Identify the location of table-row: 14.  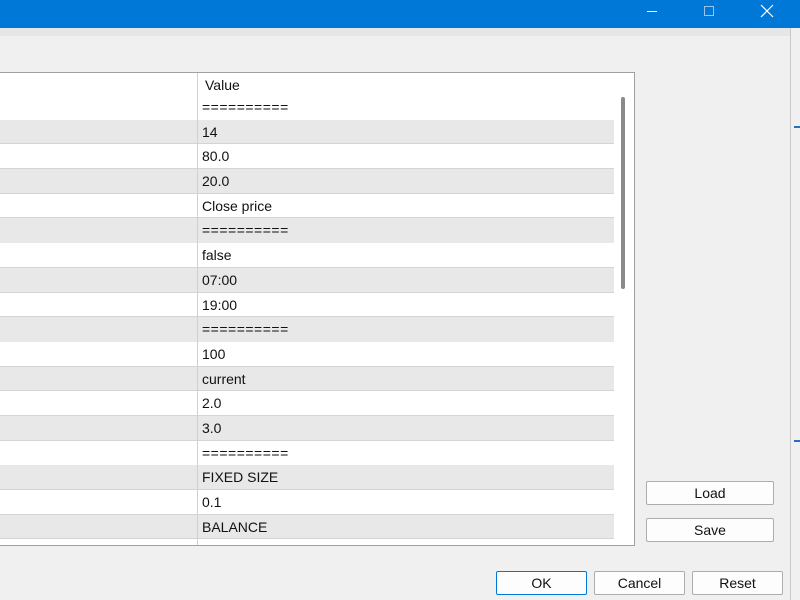
(307, 132).